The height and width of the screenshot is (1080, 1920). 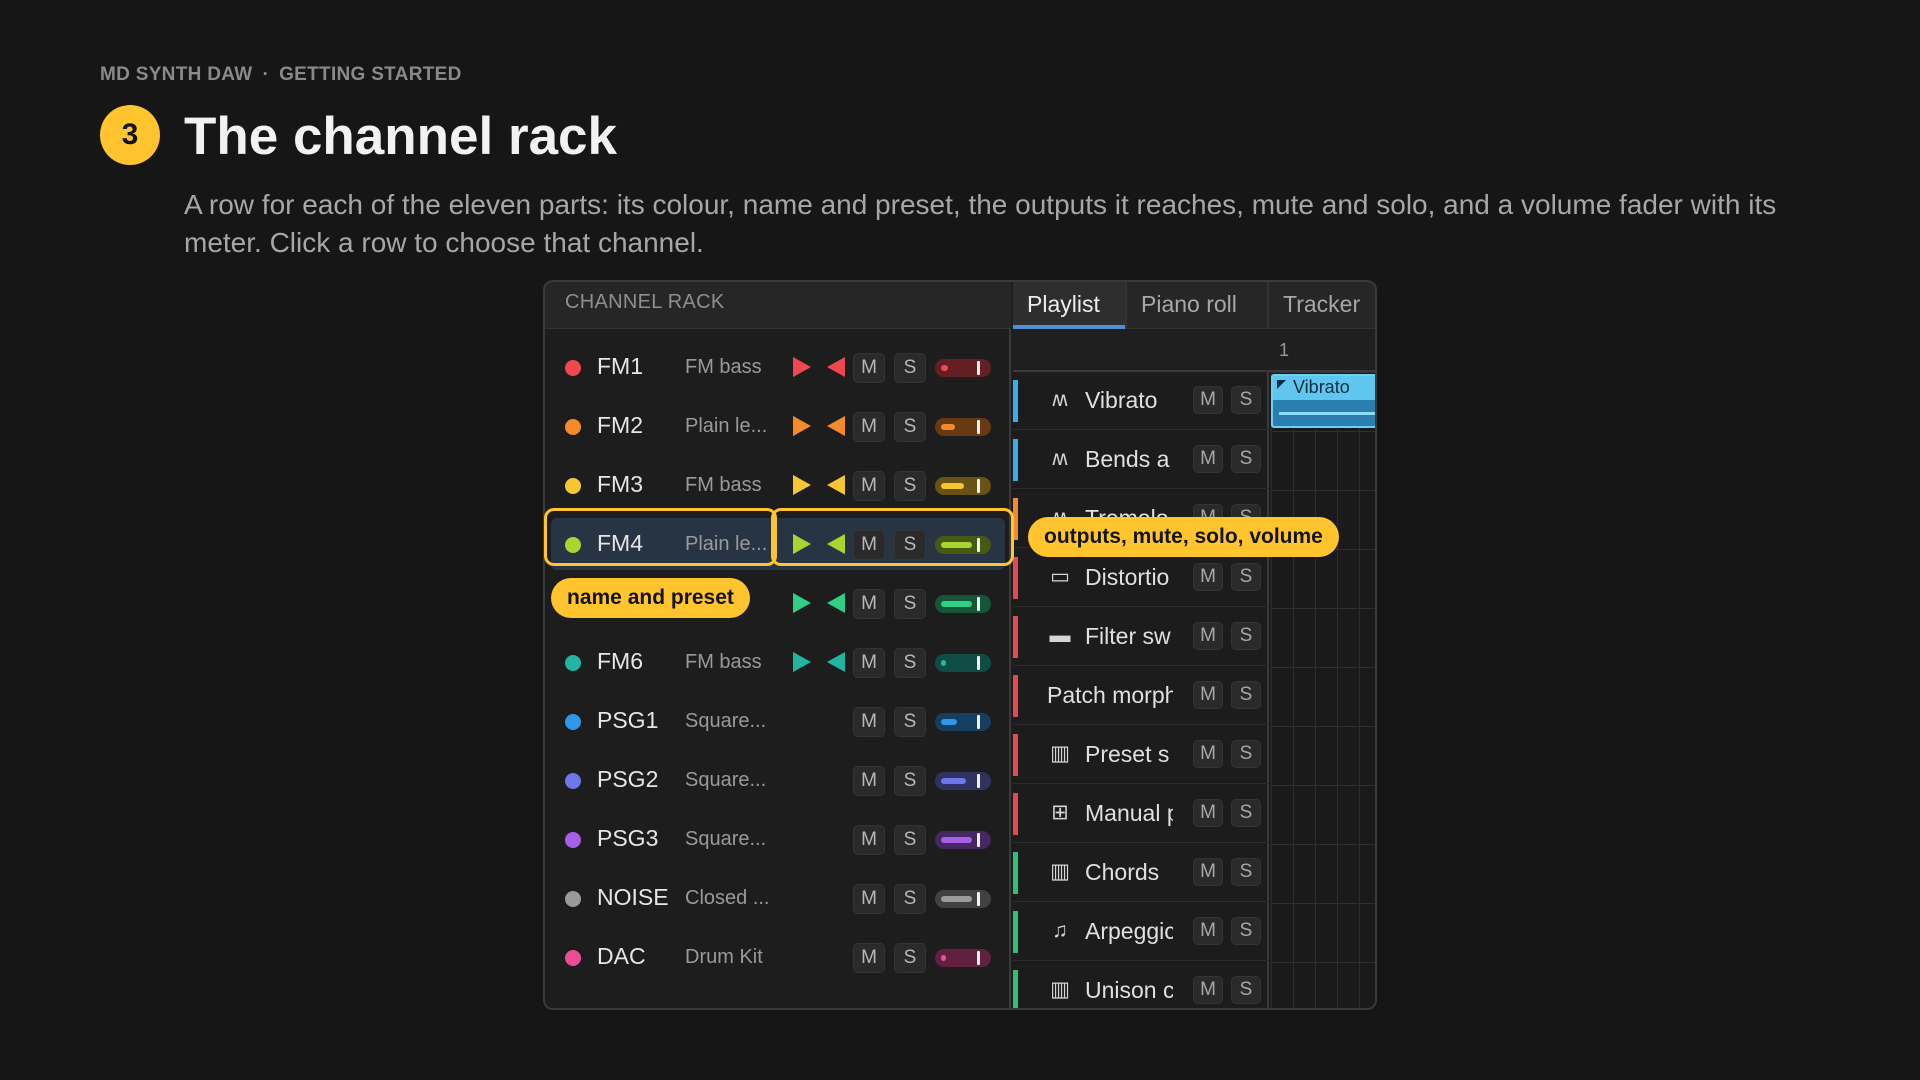 I want to click on track-color-bar, so click(x=1015, y=755).